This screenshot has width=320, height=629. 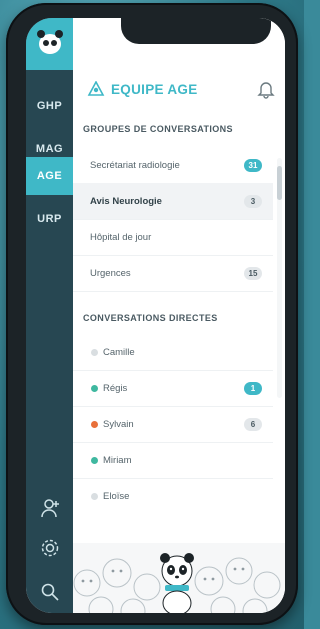 What do you see at coordinates (49, 219) in the screenshot?
I see `sidebar-tab-urp: URP` at bounding box center [49, 219].